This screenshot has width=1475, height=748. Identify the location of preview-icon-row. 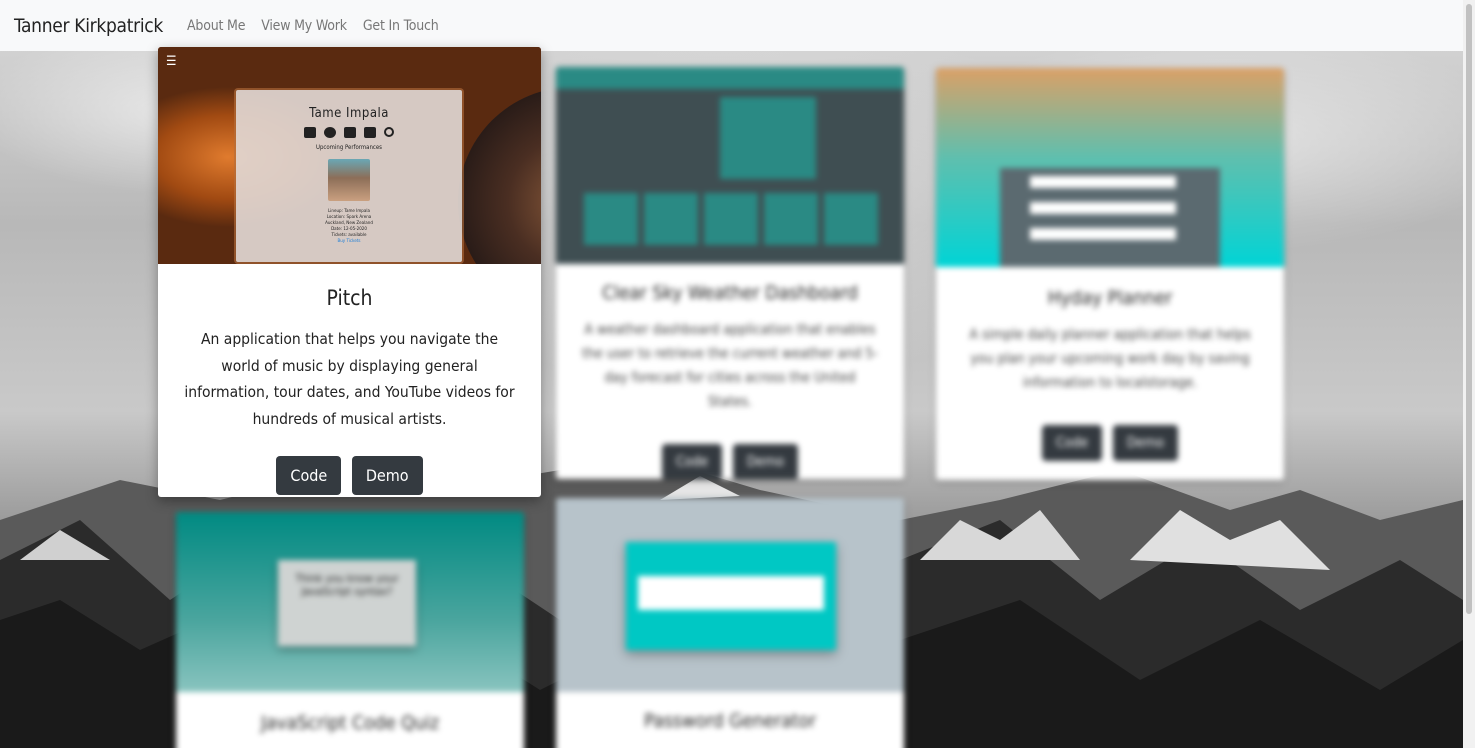
(349, 132).